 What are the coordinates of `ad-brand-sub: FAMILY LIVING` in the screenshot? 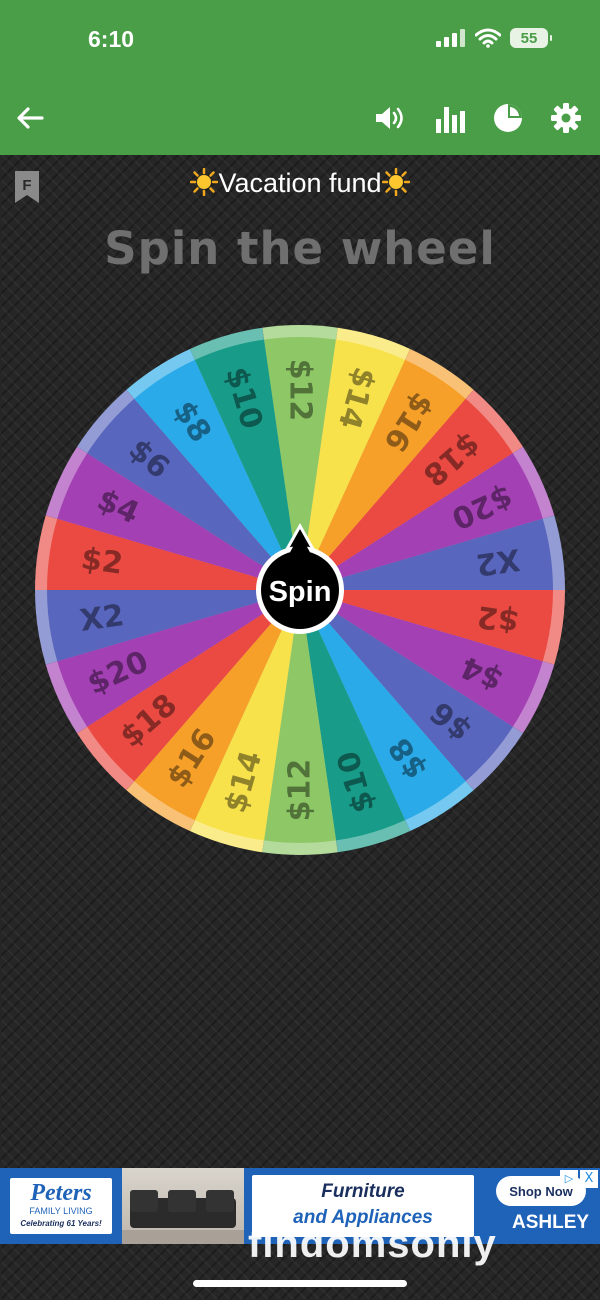 It's located at (61, 1211).